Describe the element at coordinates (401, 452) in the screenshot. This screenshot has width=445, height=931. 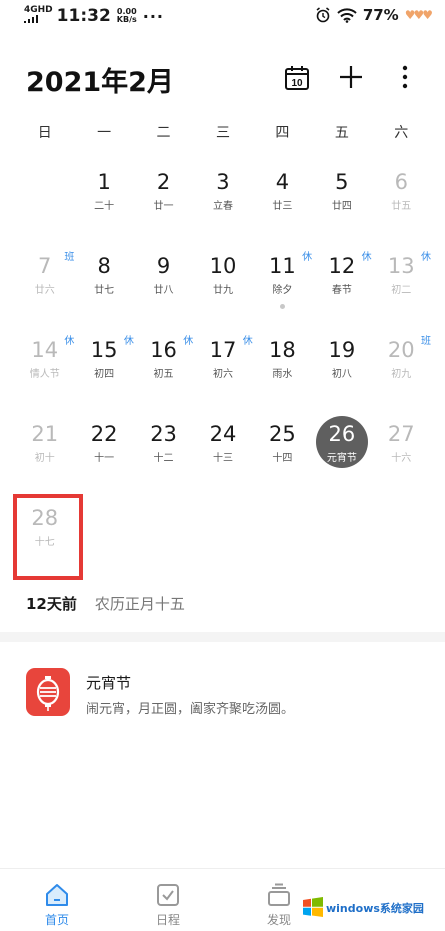
I see `calendar-day: 27 十六` at that location.